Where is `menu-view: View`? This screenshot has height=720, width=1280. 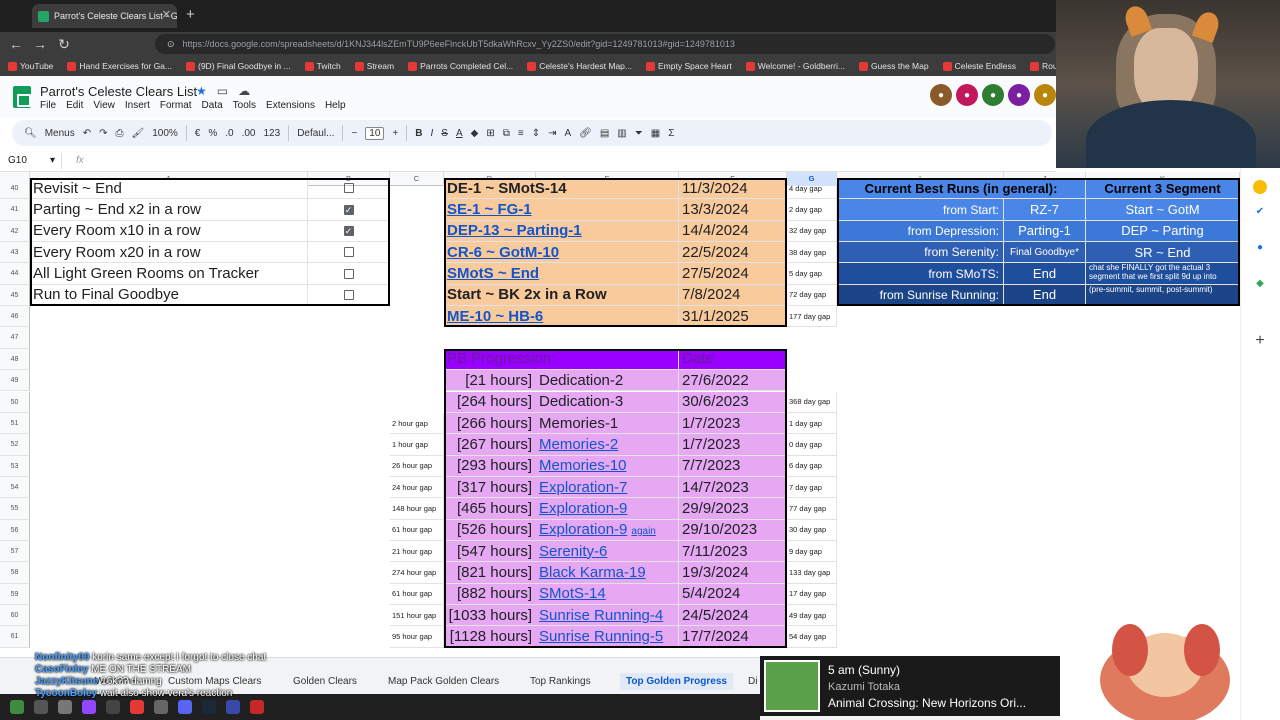 menu-view: View is located at coordinates (104, 105).